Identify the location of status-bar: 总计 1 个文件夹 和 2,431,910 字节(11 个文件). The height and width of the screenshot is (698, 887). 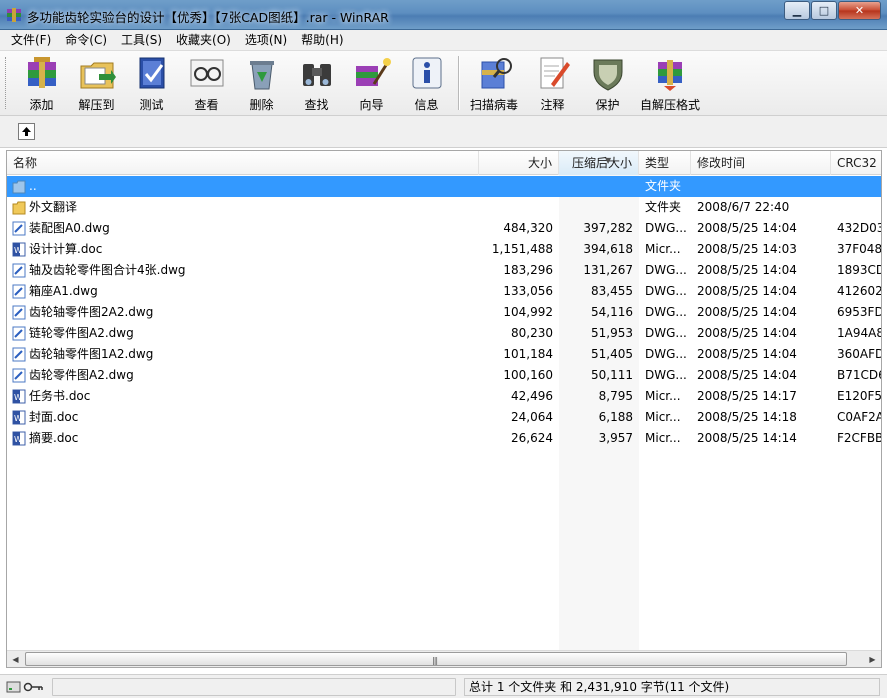
(443, 686).